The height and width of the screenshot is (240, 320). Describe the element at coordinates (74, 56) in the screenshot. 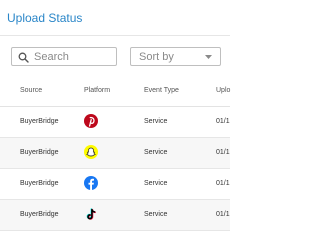

I see `search-input` at that location.